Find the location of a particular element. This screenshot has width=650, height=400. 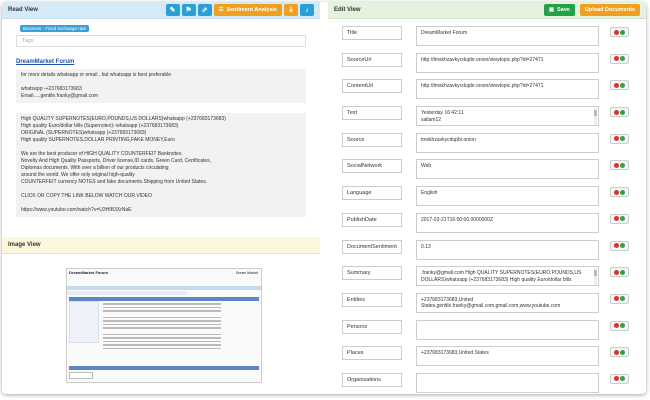

edit-view-title: Edit View is located at coordinates (347, 10).